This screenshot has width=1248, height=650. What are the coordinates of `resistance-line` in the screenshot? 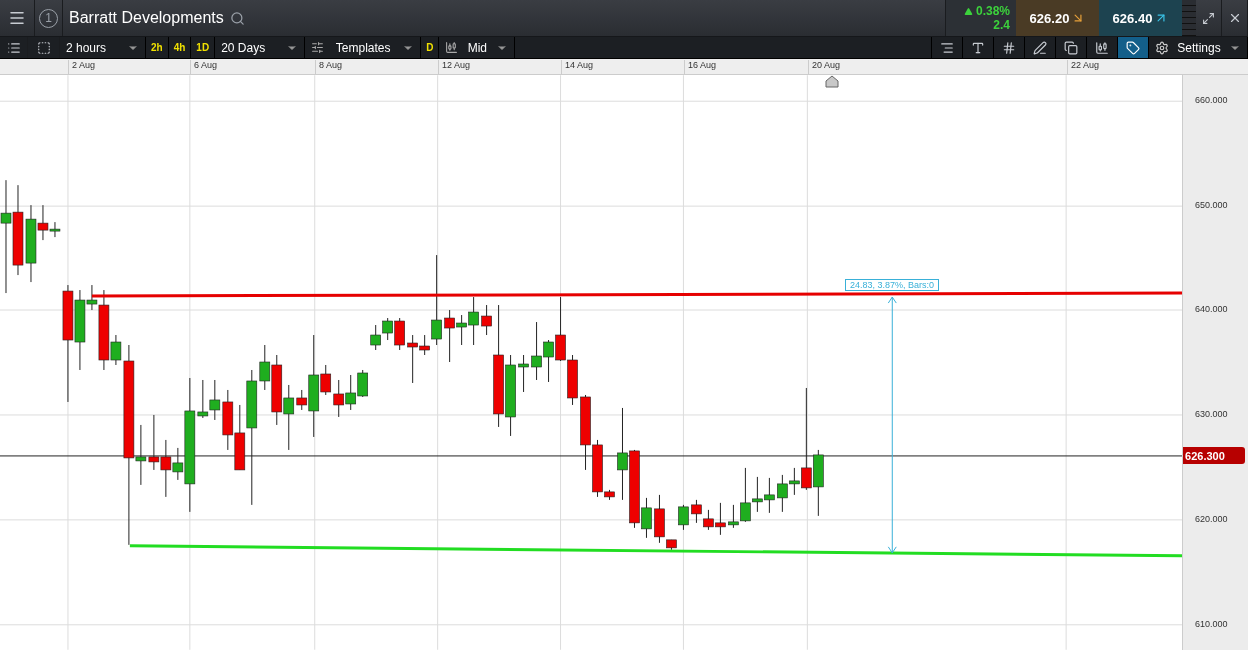 It's located at (637, 294).